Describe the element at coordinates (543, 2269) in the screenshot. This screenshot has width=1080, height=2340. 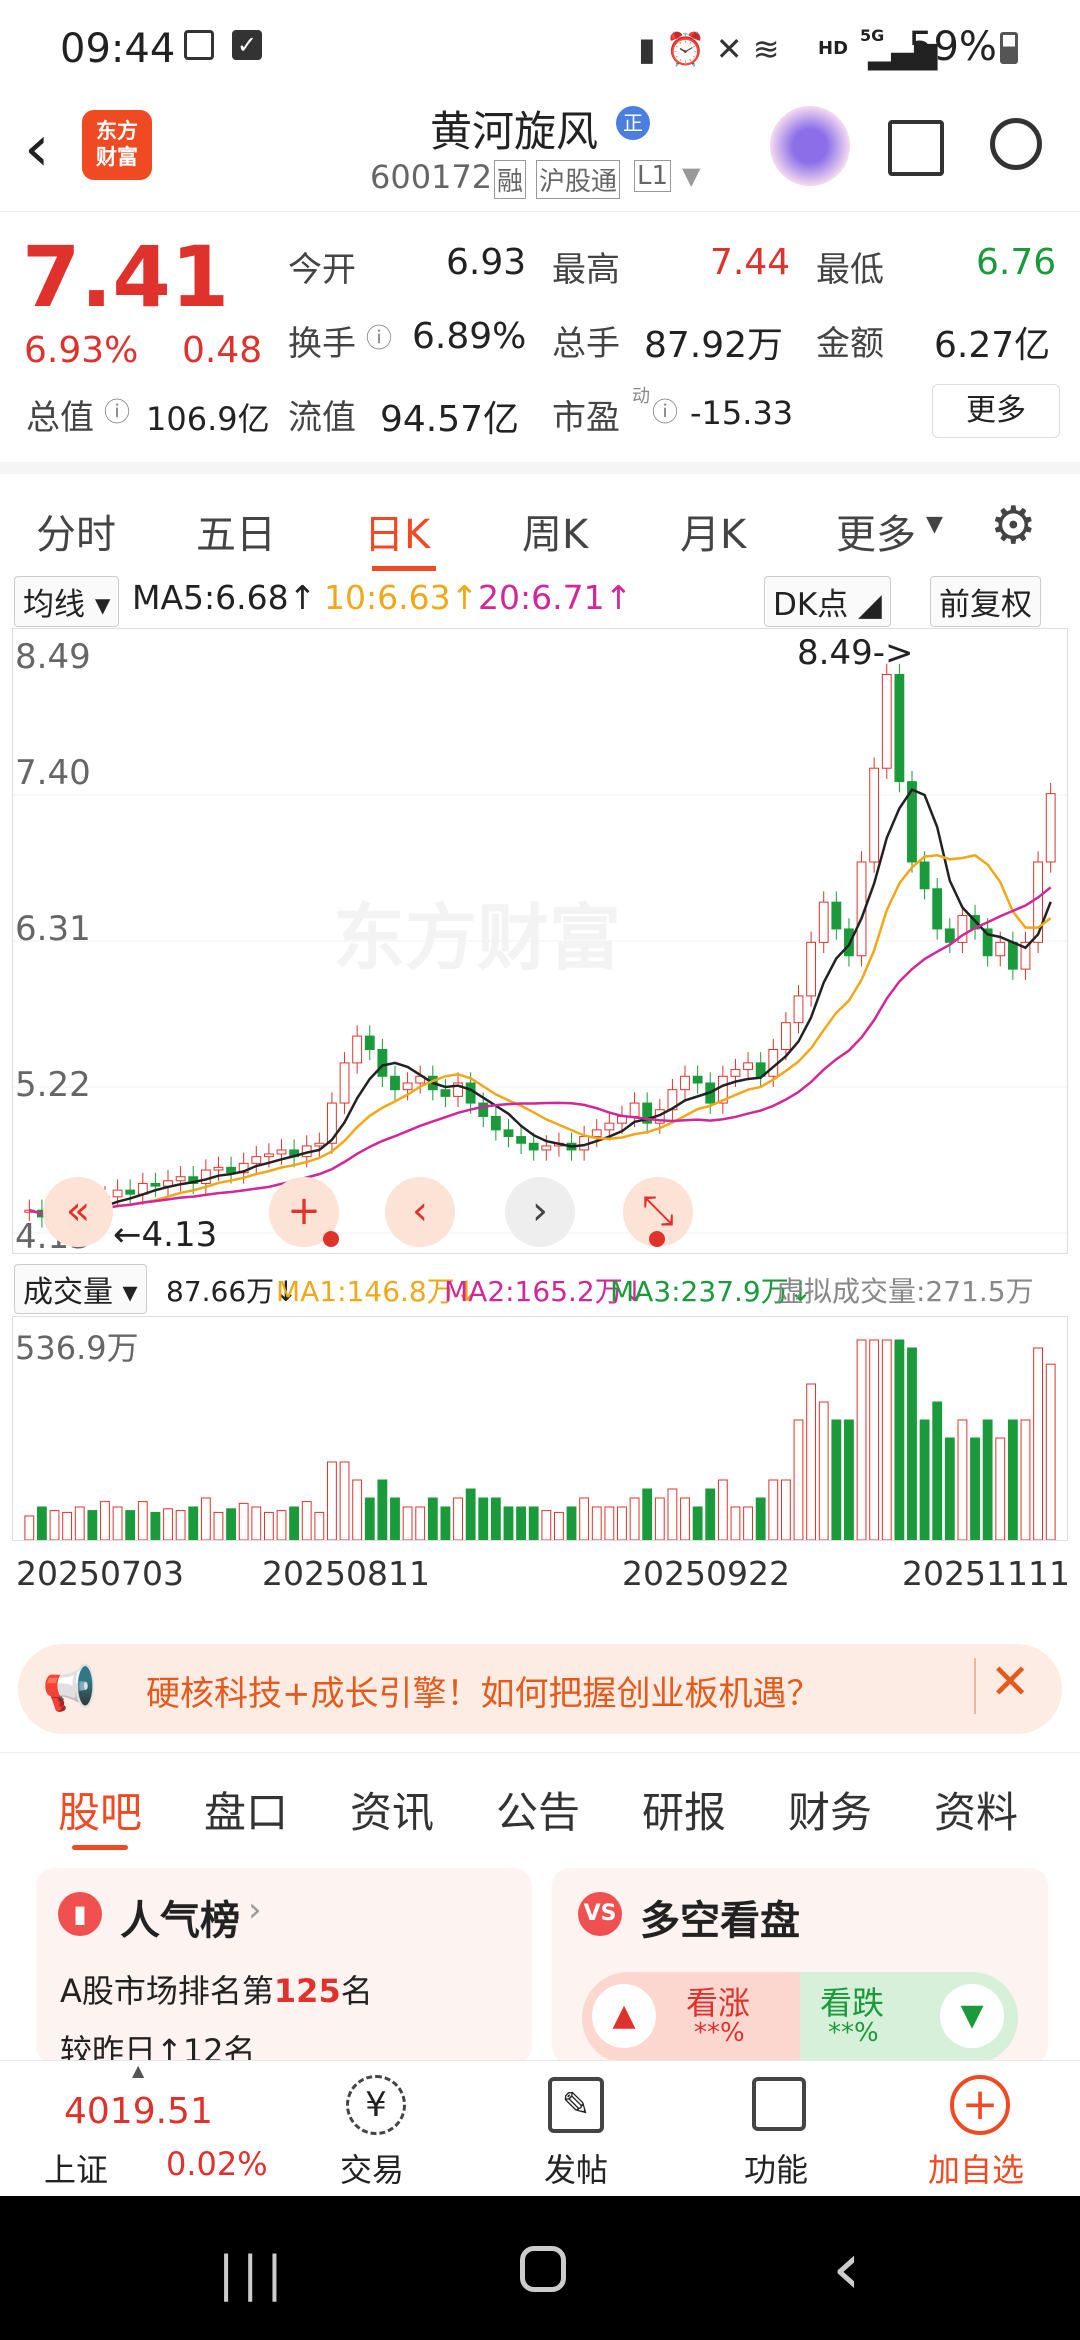
I see `home-icon` at that location.